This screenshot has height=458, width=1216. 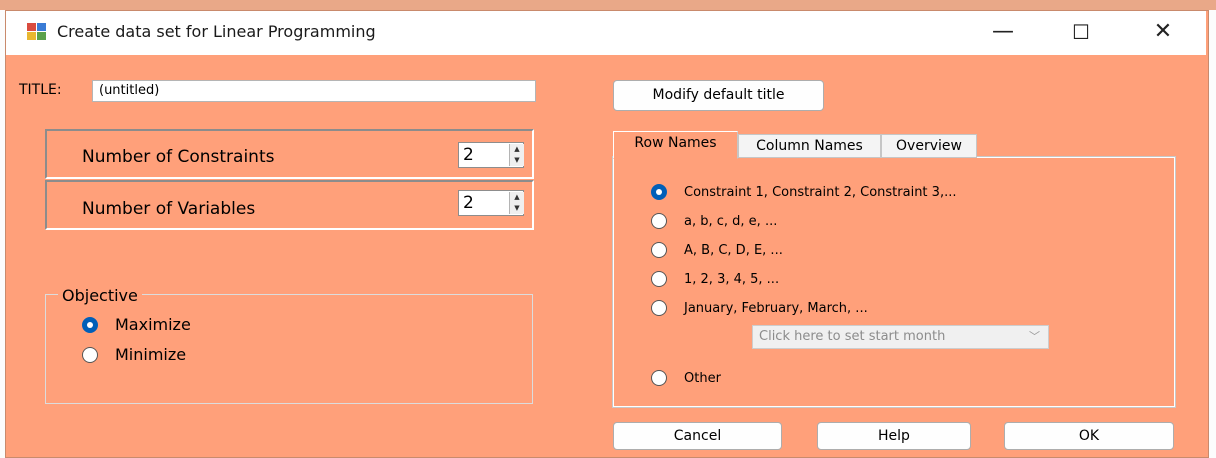 I want to click on variables-value: 2, so click(x=468, y=203).